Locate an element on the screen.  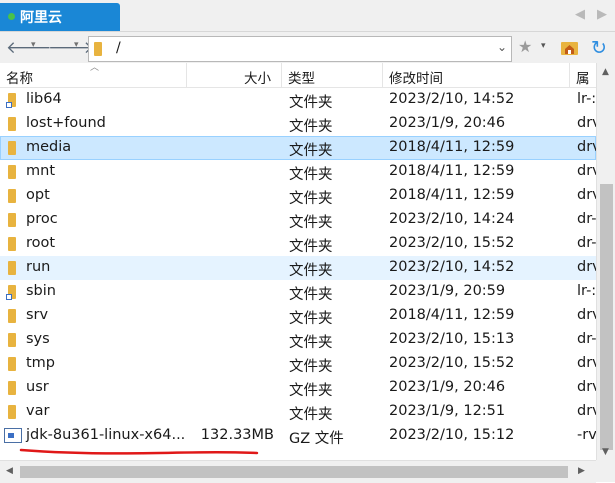
file-type: GZ 文件 is located at coordinates (316, 439).